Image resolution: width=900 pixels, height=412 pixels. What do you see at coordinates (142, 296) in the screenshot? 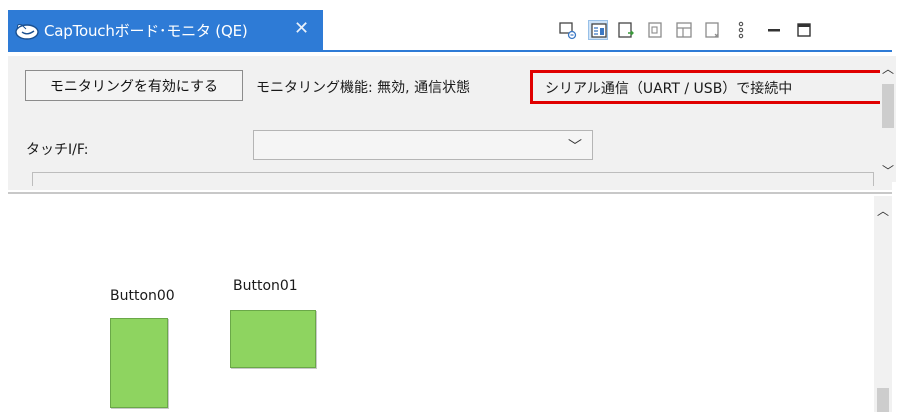
I see `button00-label: Button00` at bounding box center [142, 296].